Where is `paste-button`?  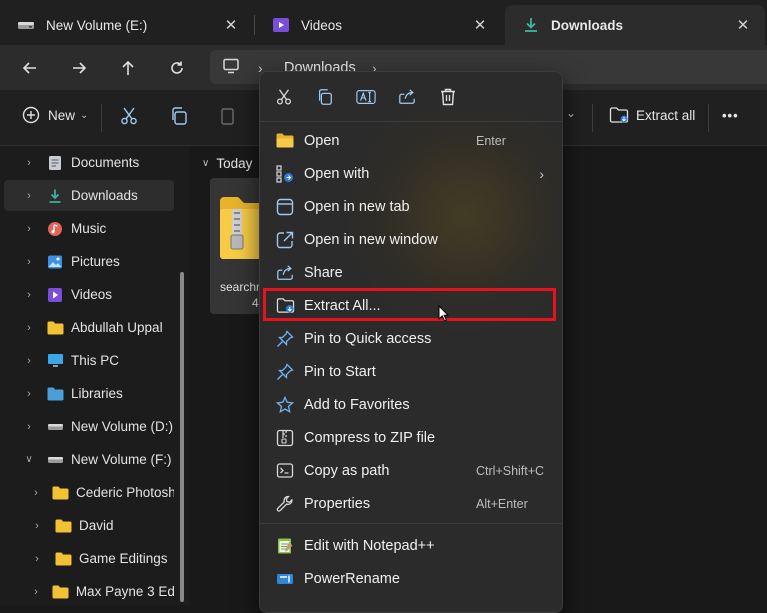 paste-button is located at coordinates (229, 116).